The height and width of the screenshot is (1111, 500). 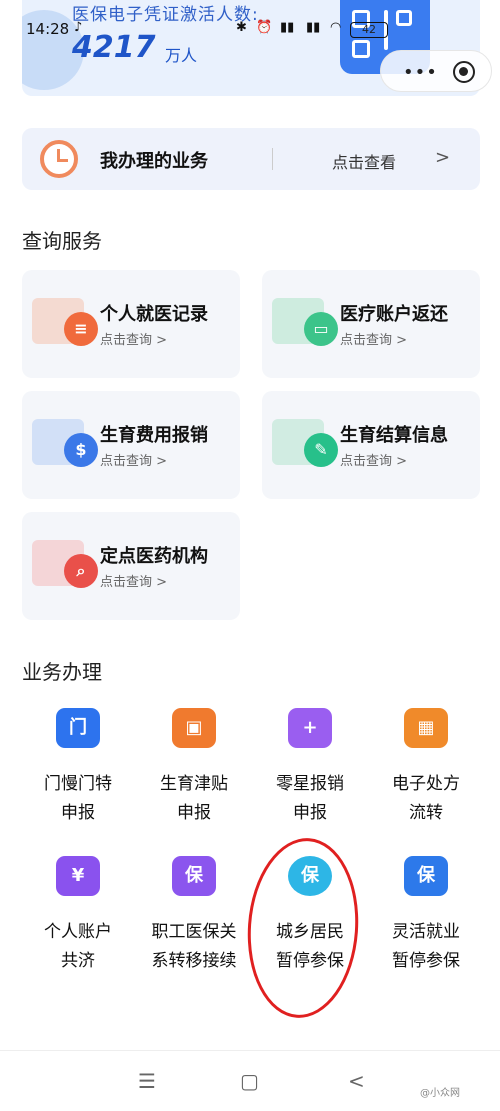 I want to click on wallet-icon: ▭, so click(x=321, y=329).